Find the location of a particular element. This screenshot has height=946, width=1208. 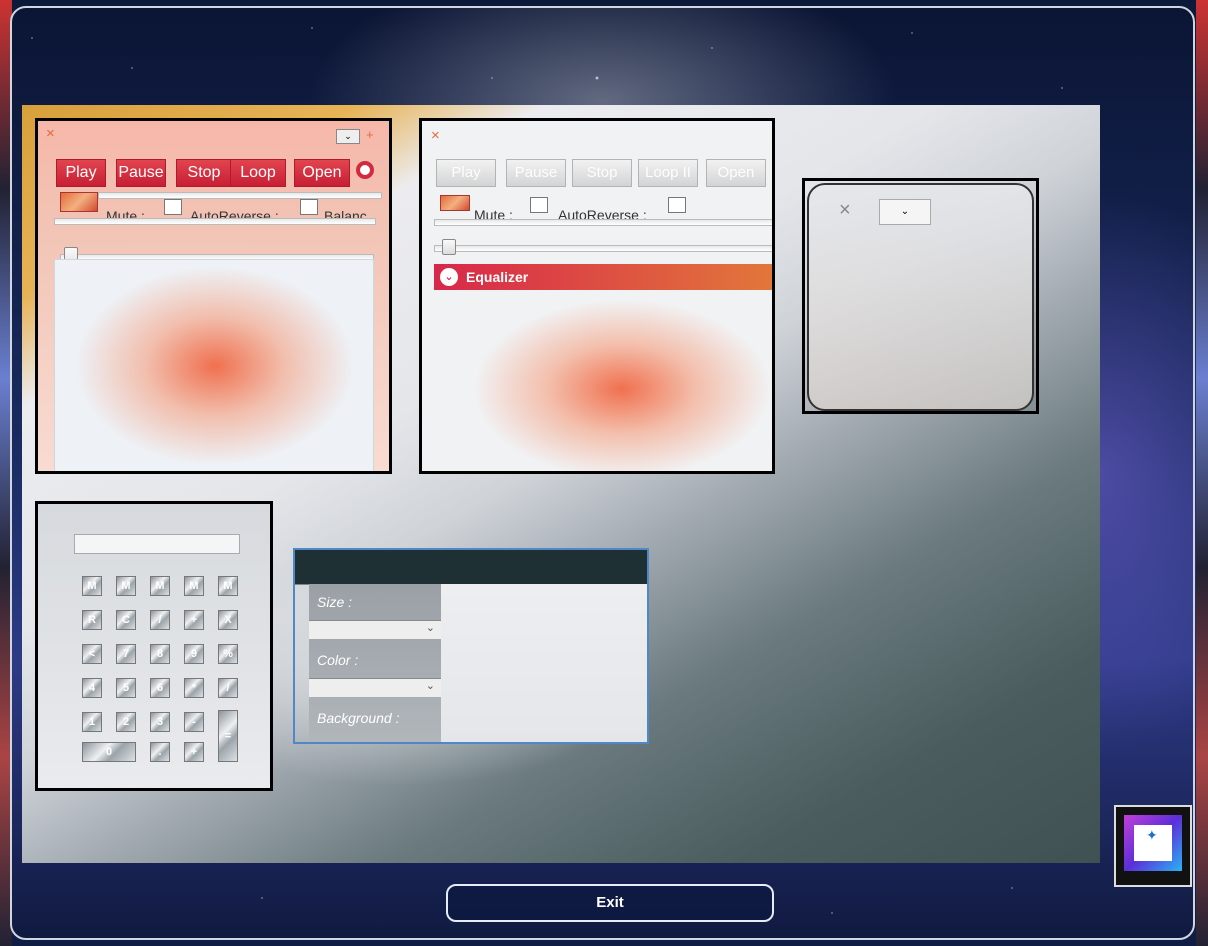

color-label: Color : is located at coordinates (338, 660).